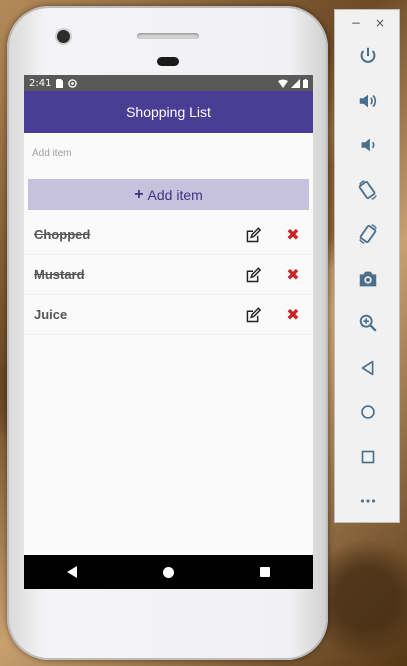 The width and height of the screenshot is (407, 666). I want to click on zoom-icon, so click(368, 323).